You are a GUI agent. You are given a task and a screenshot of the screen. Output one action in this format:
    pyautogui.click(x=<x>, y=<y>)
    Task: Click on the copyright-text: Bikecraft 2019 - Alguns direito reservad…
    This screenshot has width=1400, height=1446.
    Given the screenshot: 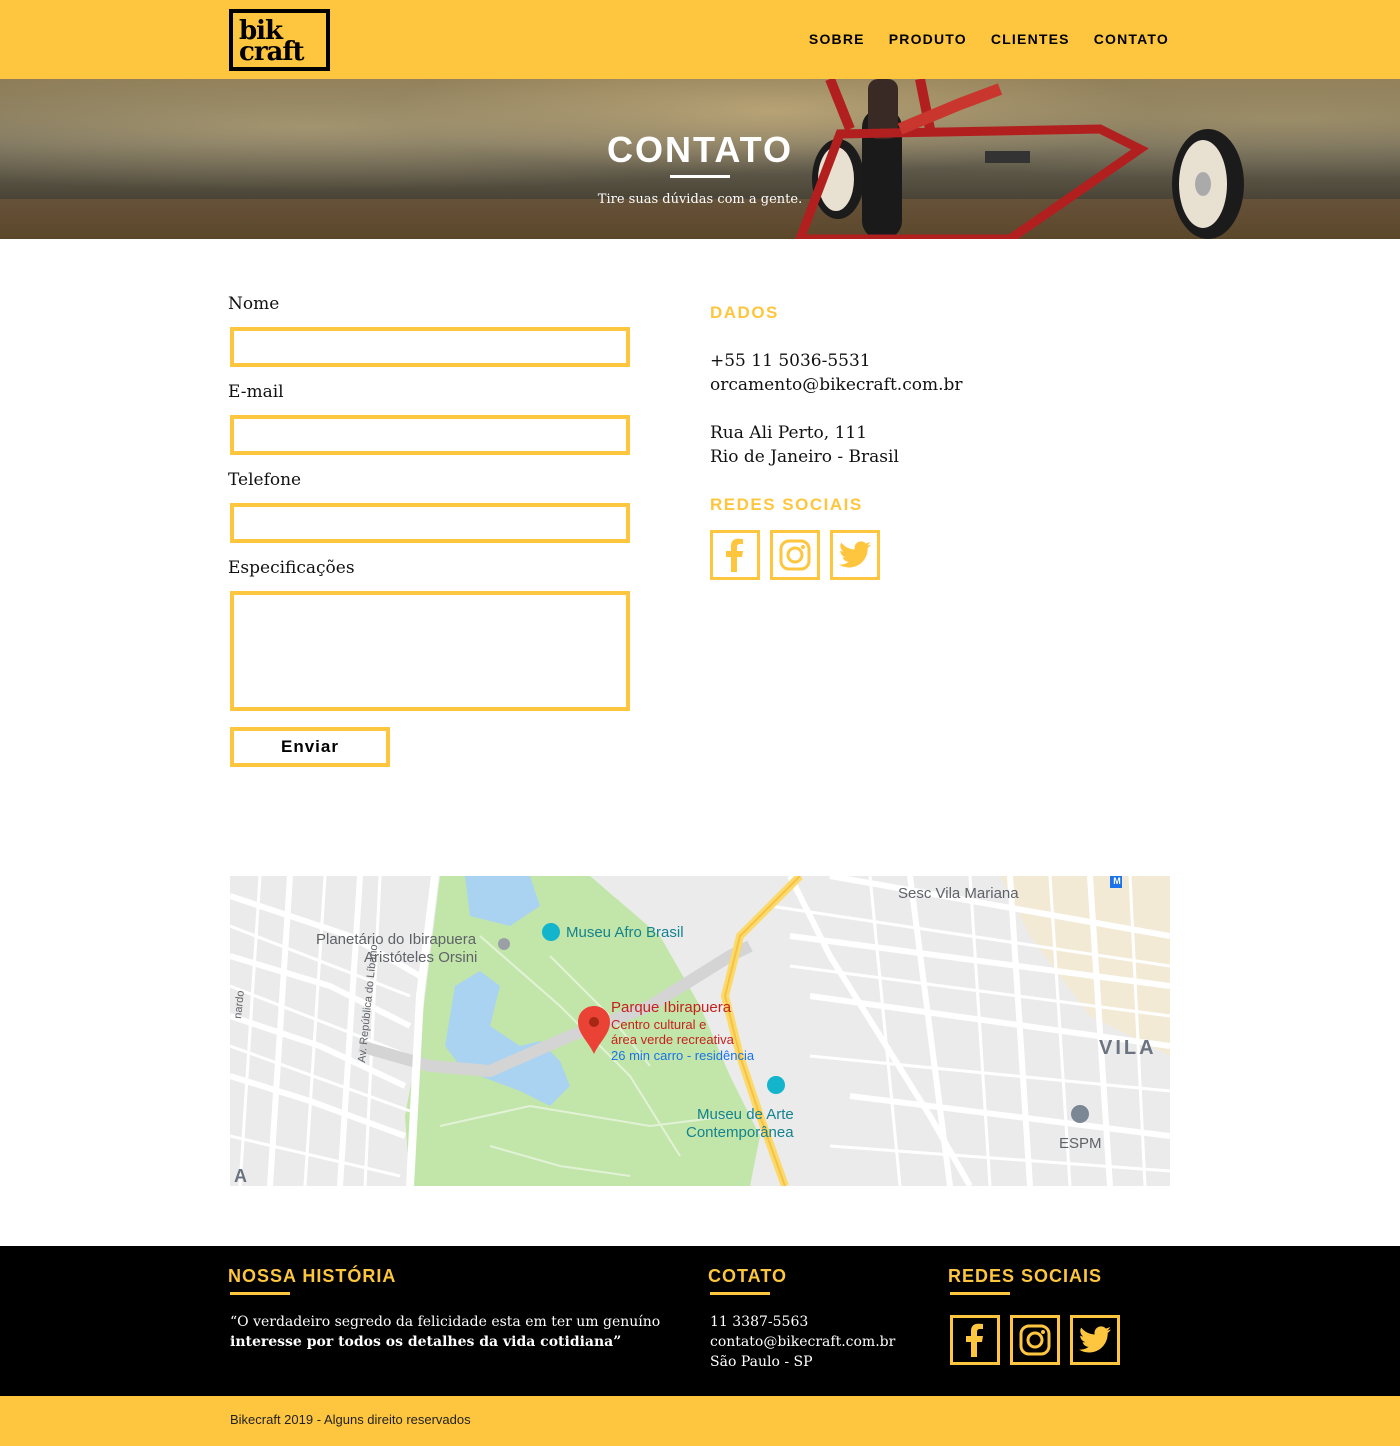 What is the action you would take?
    pyautogui.click(x=350, y=1419)
    